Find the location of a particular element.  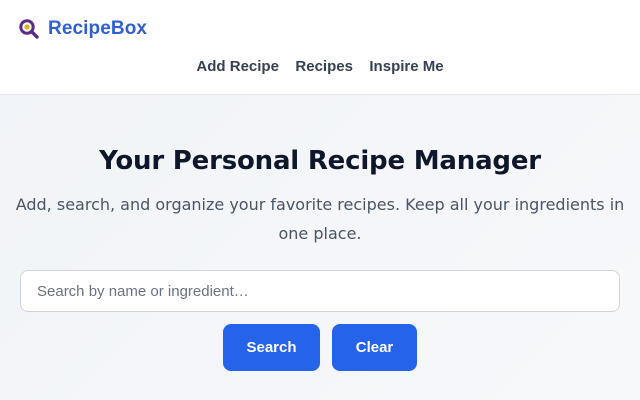

brand-logo: RecipeBox is located at coordinates (82, 29).